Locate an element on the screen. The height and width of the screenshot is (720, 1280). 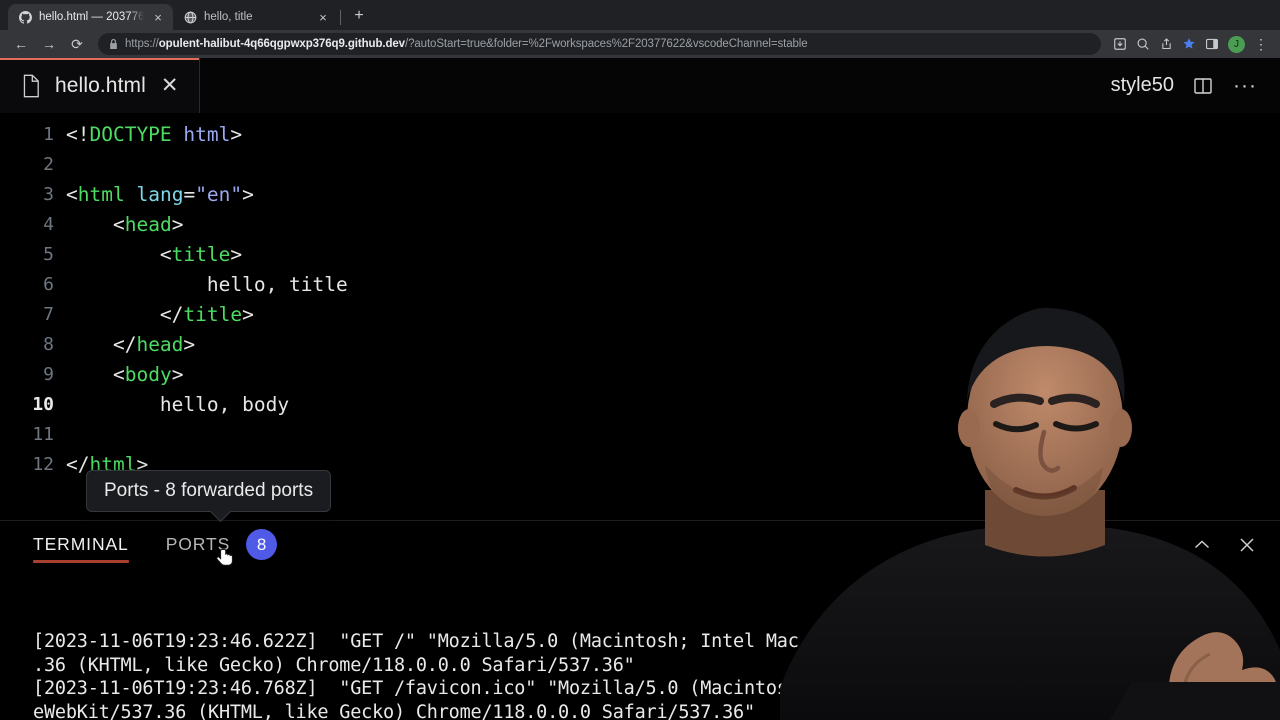
code-line-text: hello, body is located at coordinates (178, 404).